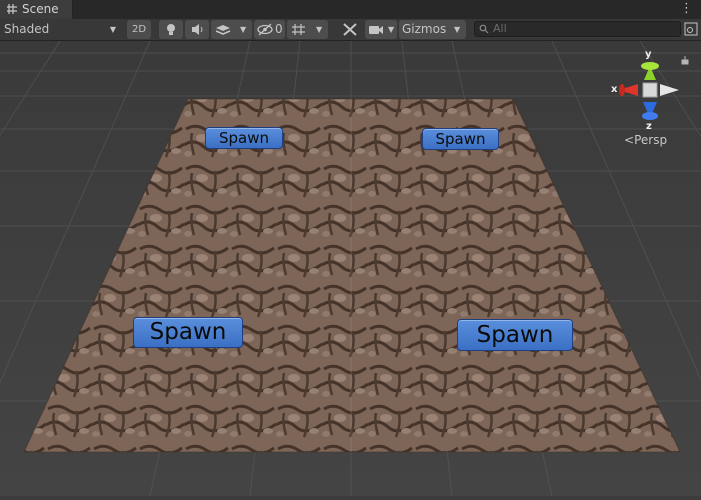 Image resolution: width=701 pixels, height=500 pixels. Describe the element at coordinates (629, 140) in the screenshot. I see `perspective-icon: <` at that location.